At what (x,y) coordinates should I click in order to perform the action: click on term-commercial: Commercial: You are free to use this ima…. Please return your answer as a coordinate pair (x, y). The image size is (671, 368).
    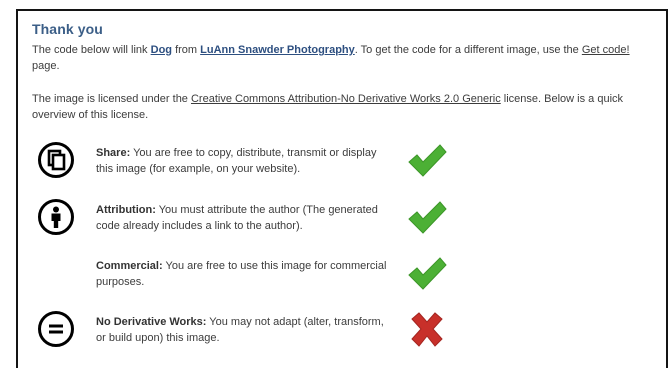
    Looking at the image, I should click on (248, 277).